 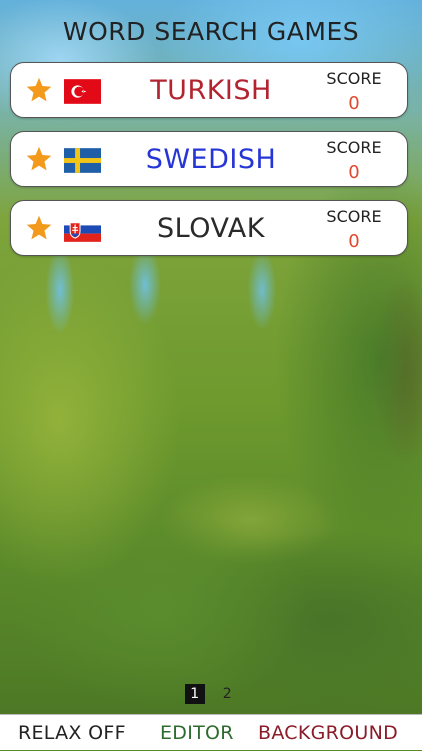 I want to click on bottom-toolbar: RELAX OFF EDITOR BACKGROUND, so click(x=211, y=732).